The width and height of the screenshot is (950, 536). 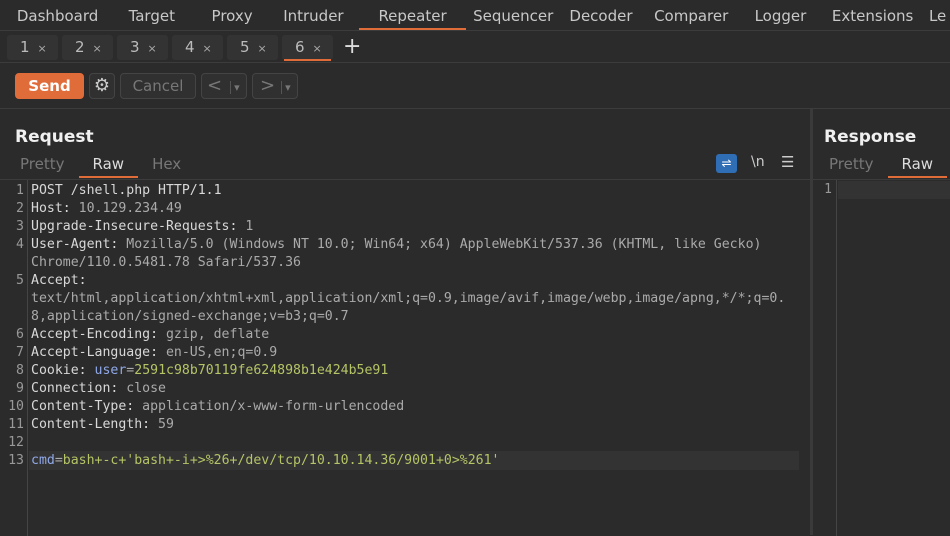 What do you see at coordinates (20, 334) in the screenshot?
I see `line-number: 6` at bounding box center [20, 334].